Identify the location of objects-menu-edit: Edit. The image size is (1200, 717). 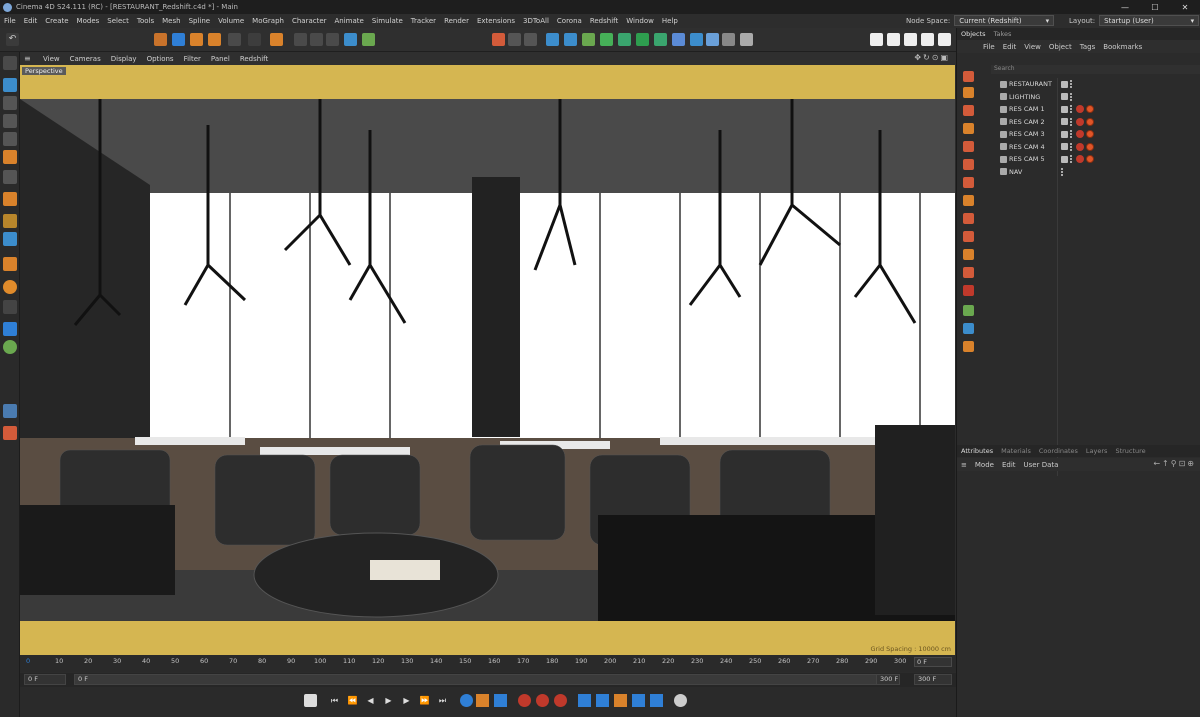
(1010, 47).